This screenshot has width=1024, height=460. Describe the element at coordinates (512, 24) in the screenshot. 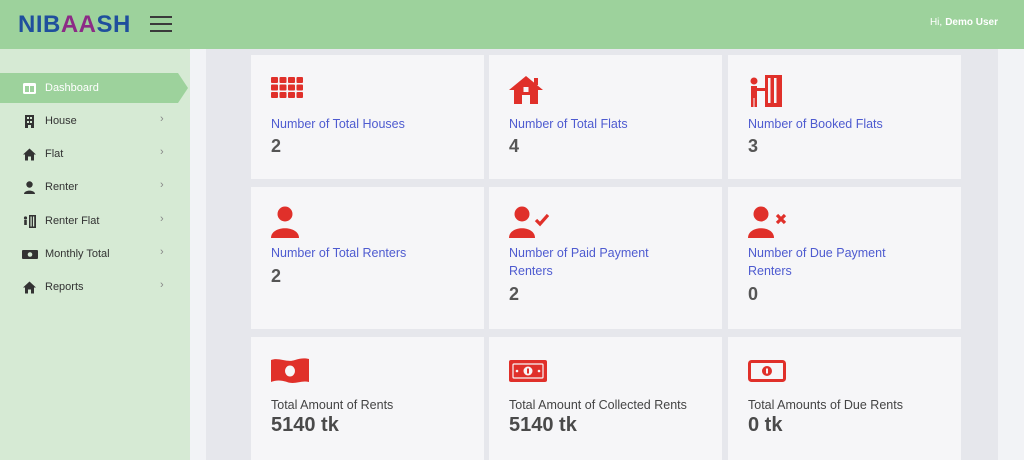

I see `top-bar: NIBAASH Hi, Demo User` at that location.